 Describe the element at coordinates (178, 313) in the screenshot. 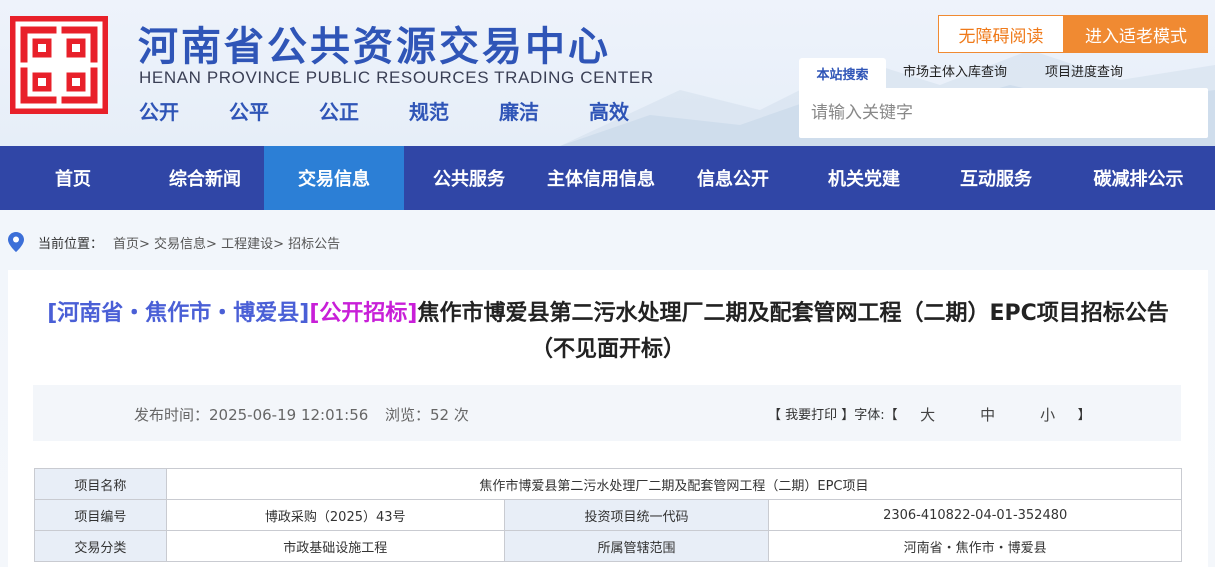

I see `notice-region-tag: [河南省・焦作市・博爱县]` at that location.